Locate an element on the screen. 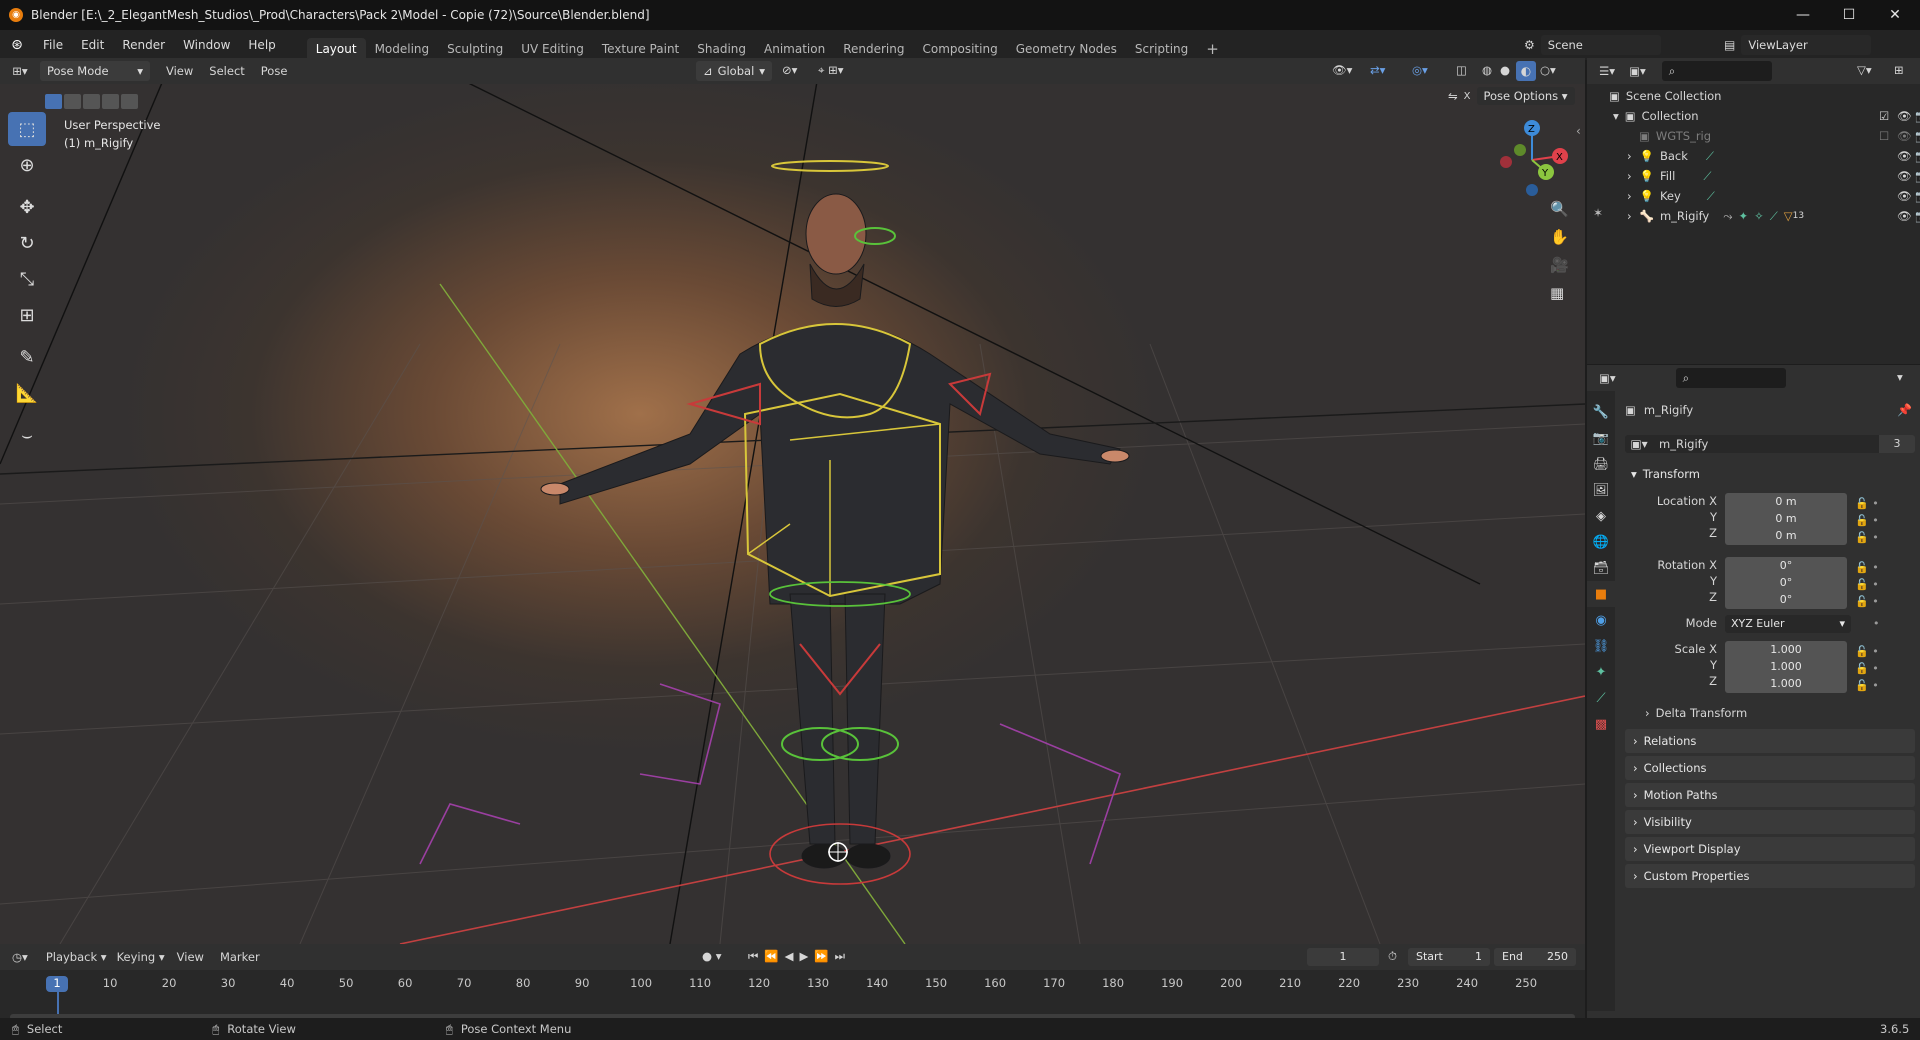 This screenshot has height=1040, width=1920. display-mode-icon: ▣▾ is located at coordinates (1637, 71).